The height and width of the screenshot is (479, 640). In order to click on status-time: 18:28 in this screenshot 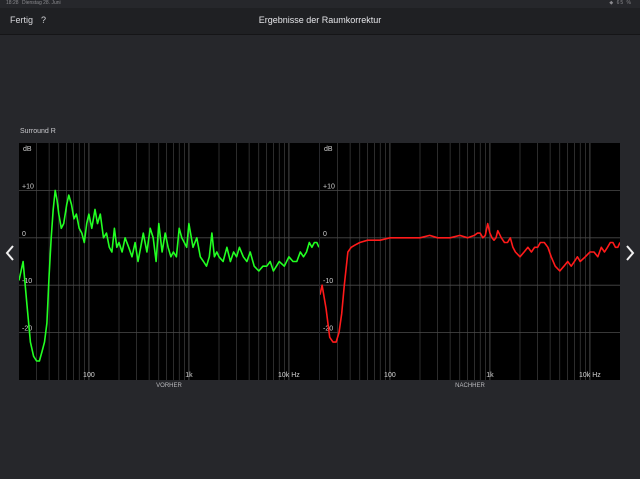, I will do `click(12, 3)`.